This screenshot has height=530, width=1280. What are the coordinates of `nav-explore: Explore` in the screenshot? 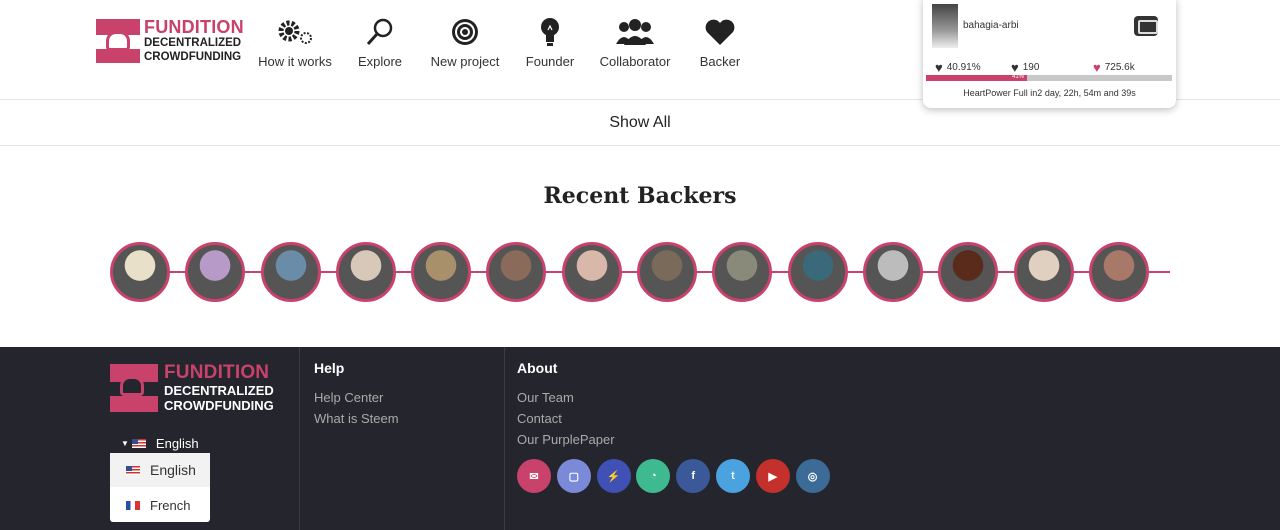 It's located at (380, 41).